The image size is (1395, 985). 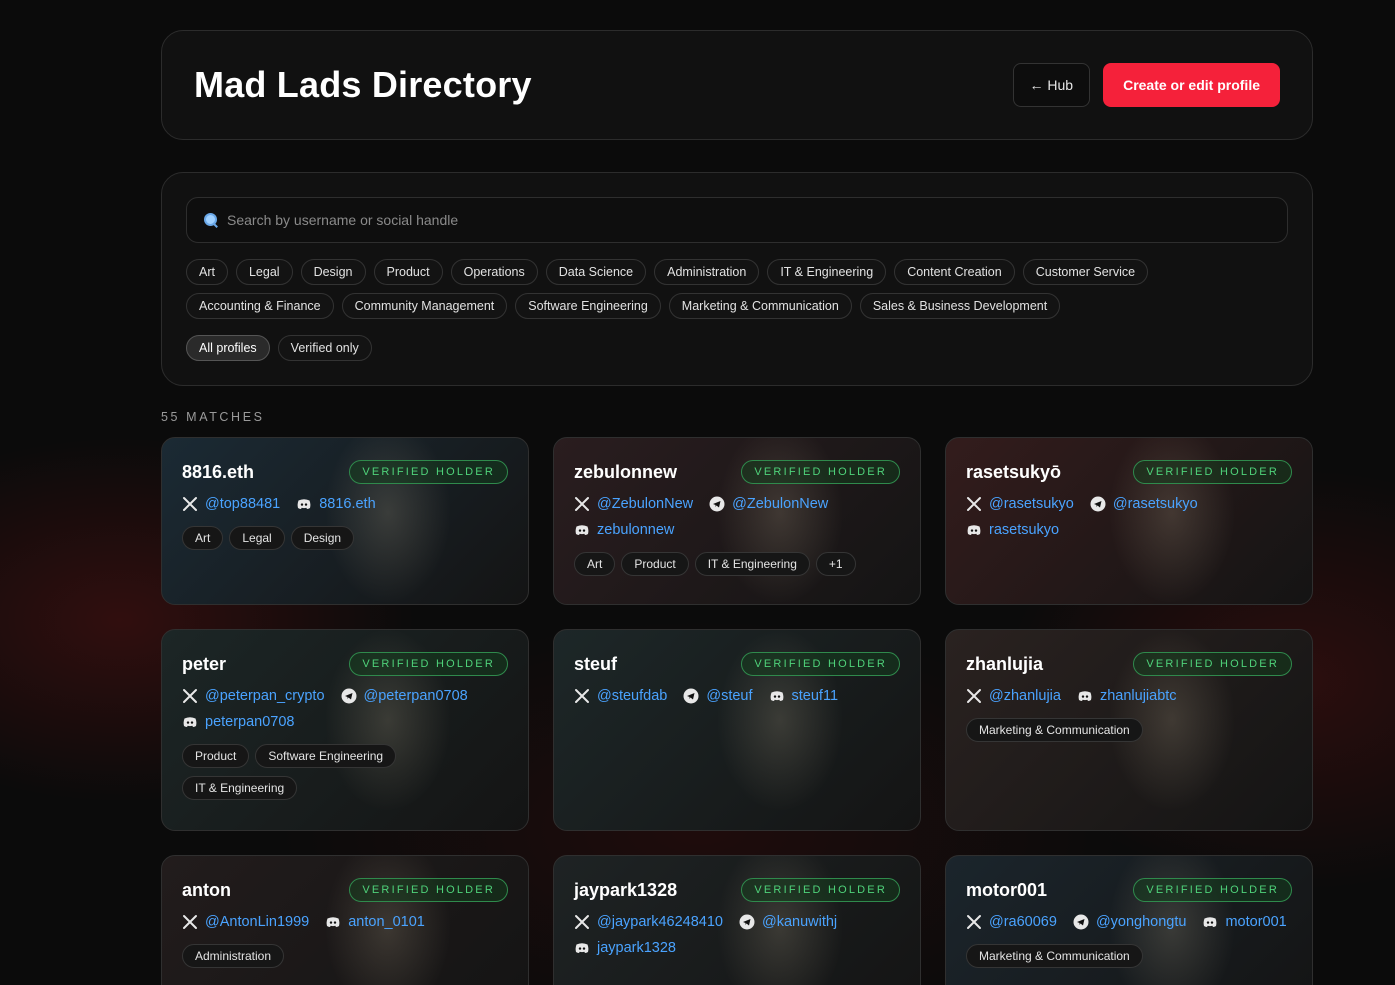 What do you see at coordinates (588, 306) in the screenshot?
I see `category-chip: Software Engineering` at bounding box center [588, 306].